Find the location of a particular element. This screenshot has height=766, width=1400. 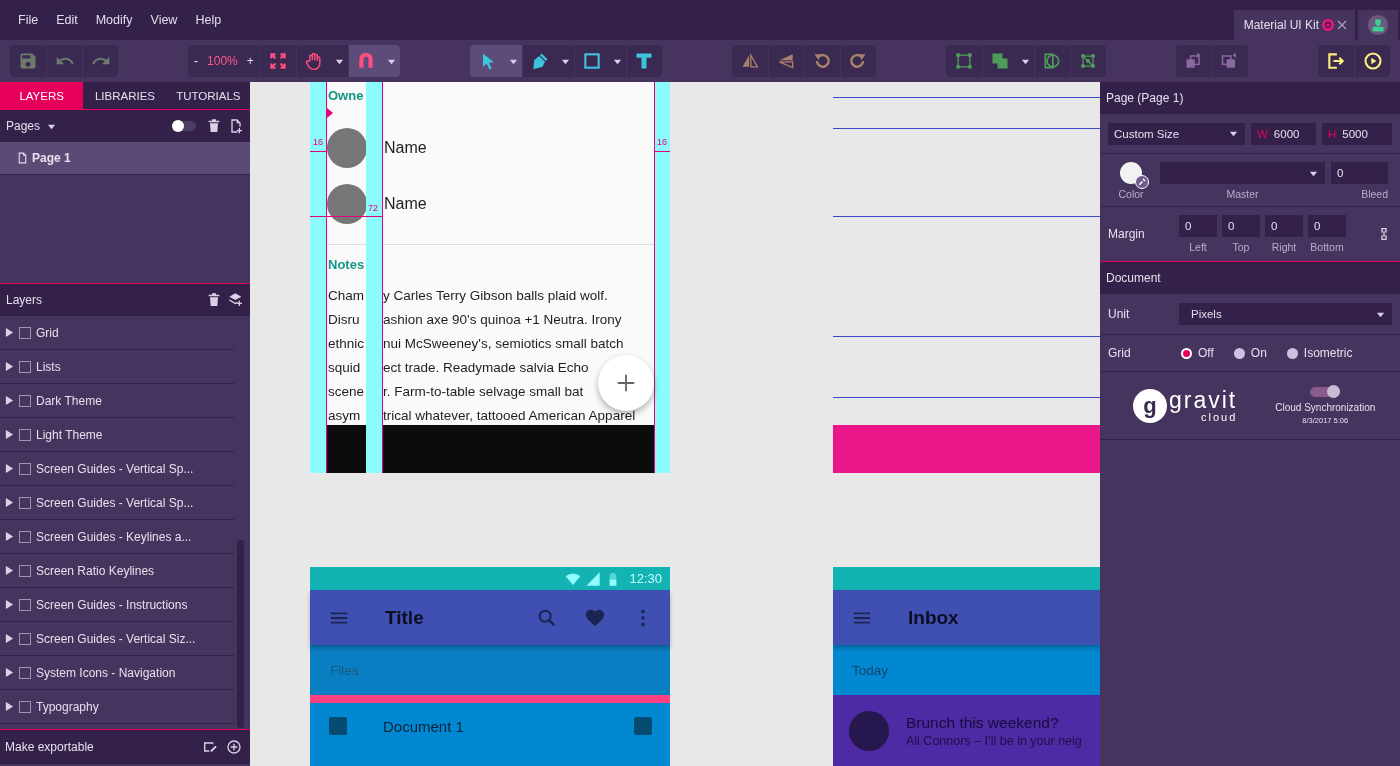

artboard: 12:30 Title Files Document 1 is located at coordinates (490, 666).